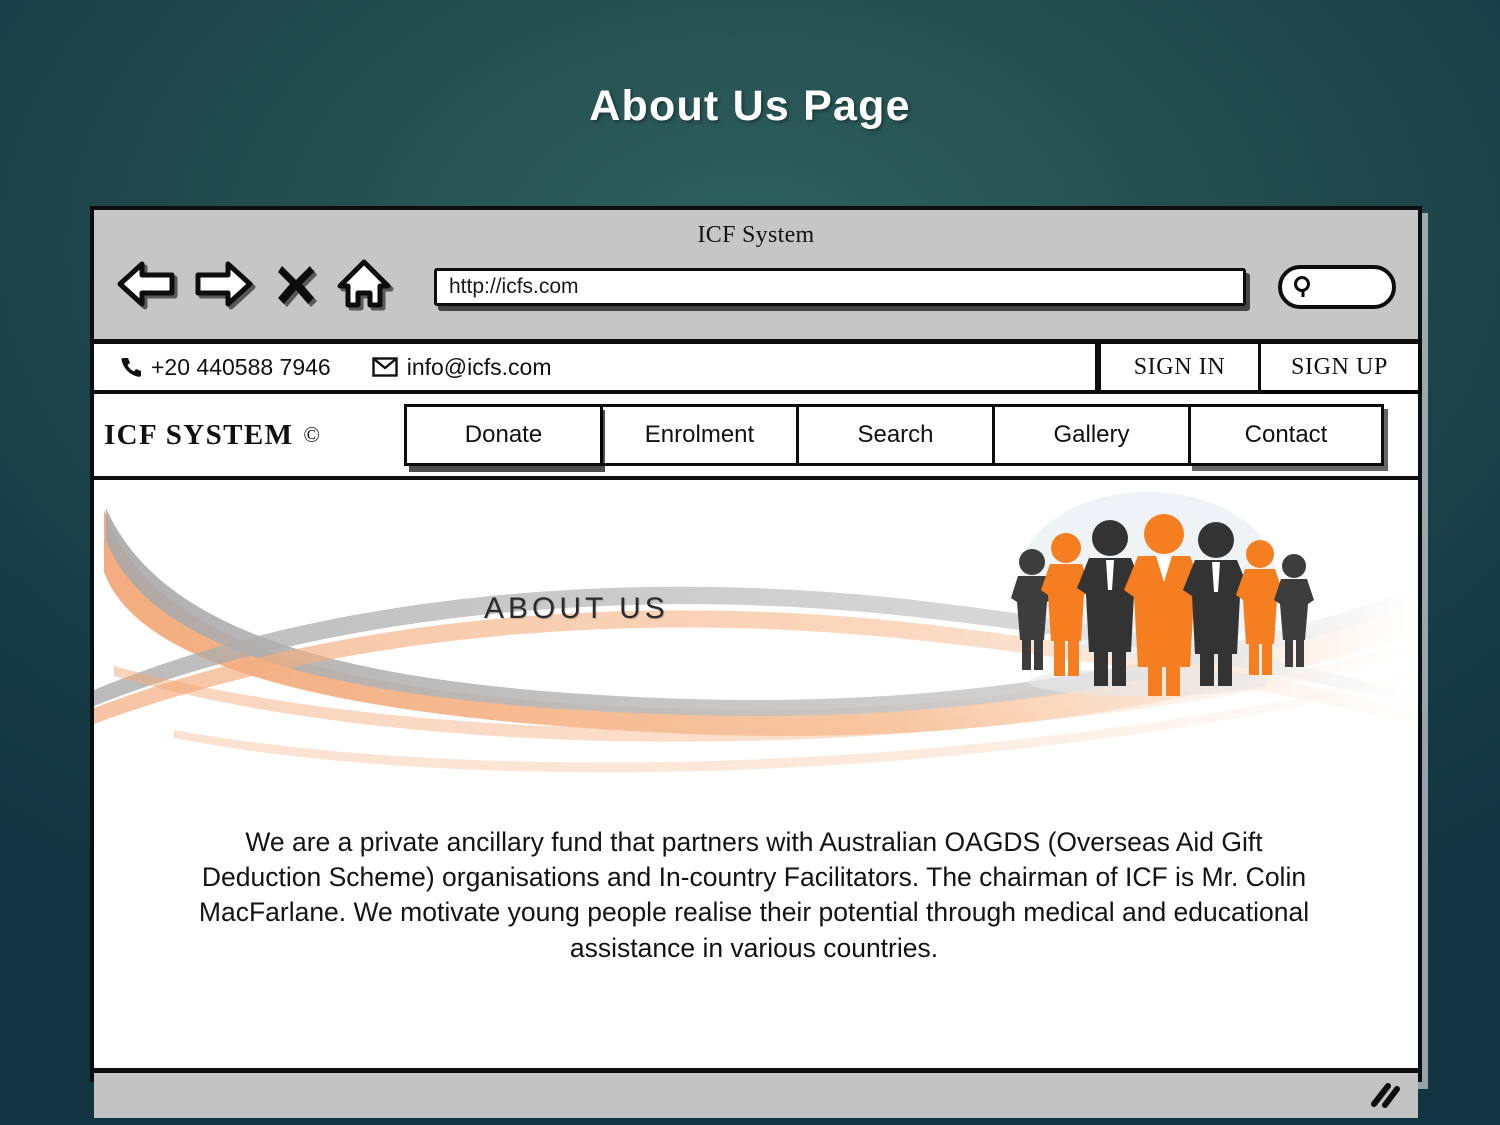 The width and height of the screenshot is (1500, 1125). I want to click on copyright-icon: ©, so click(312, 434).